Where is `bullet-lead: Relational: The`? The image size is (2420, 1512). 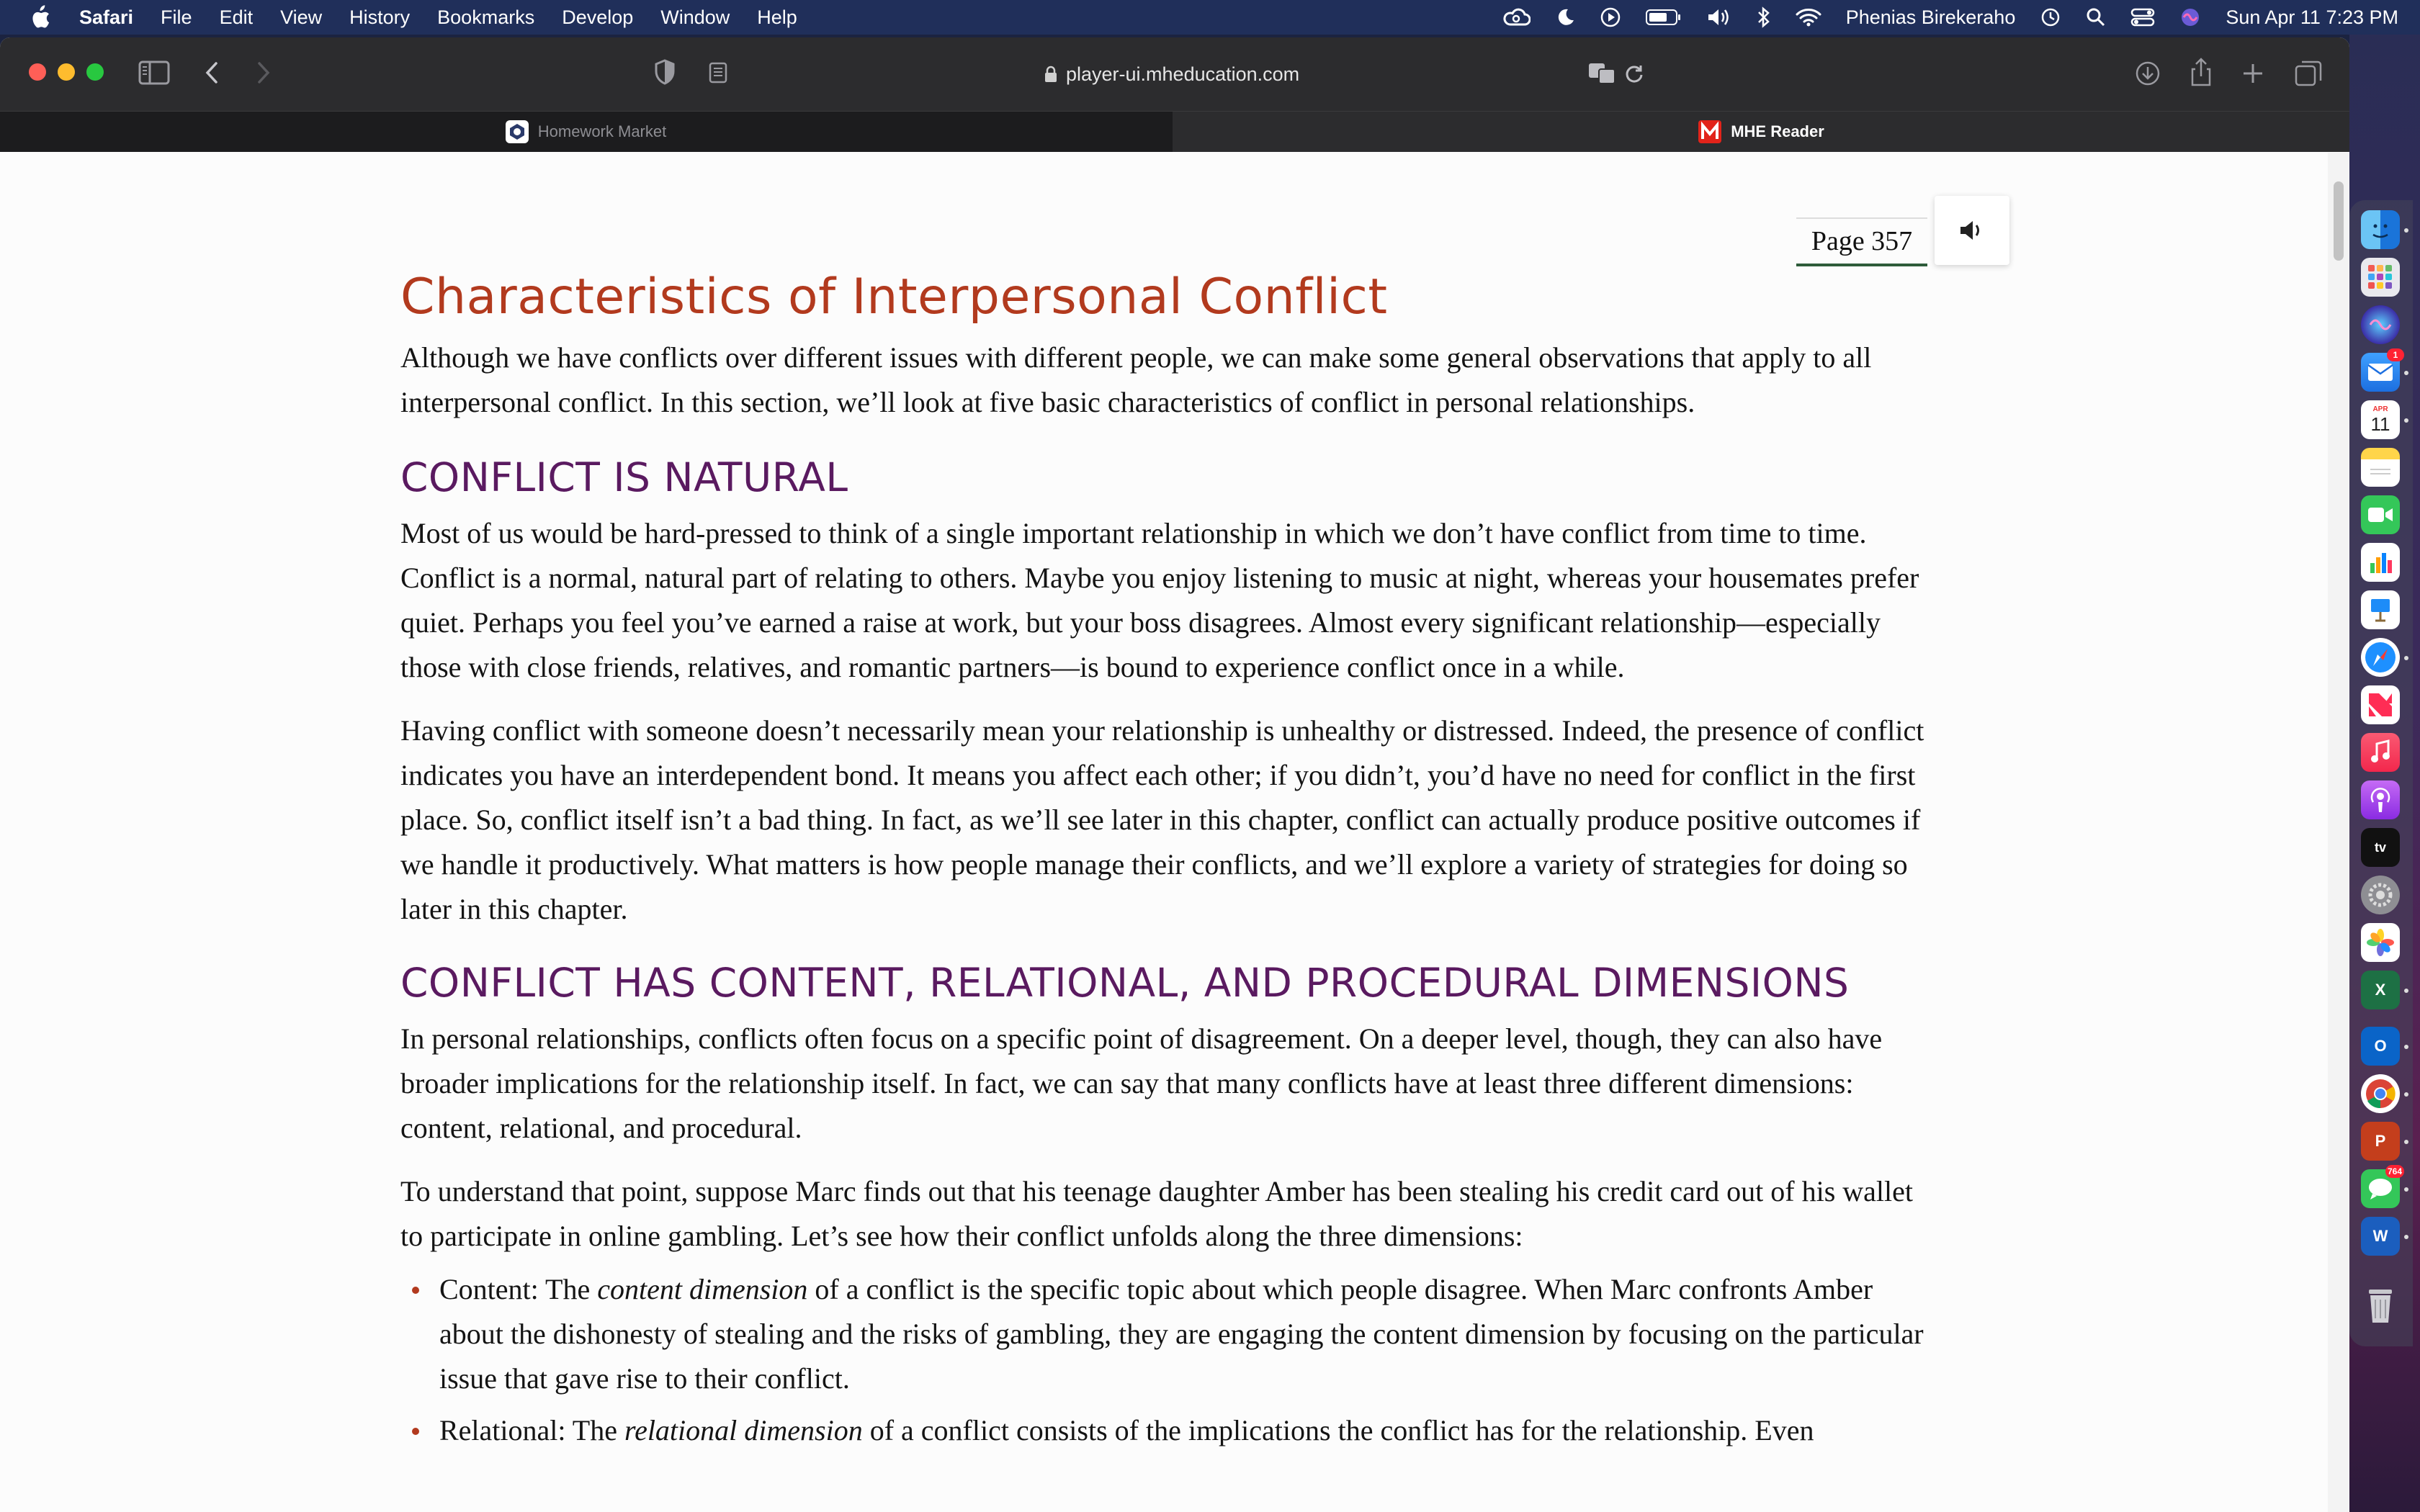
bullet-lead: Relational: The is located at coordinates (531, 1429).